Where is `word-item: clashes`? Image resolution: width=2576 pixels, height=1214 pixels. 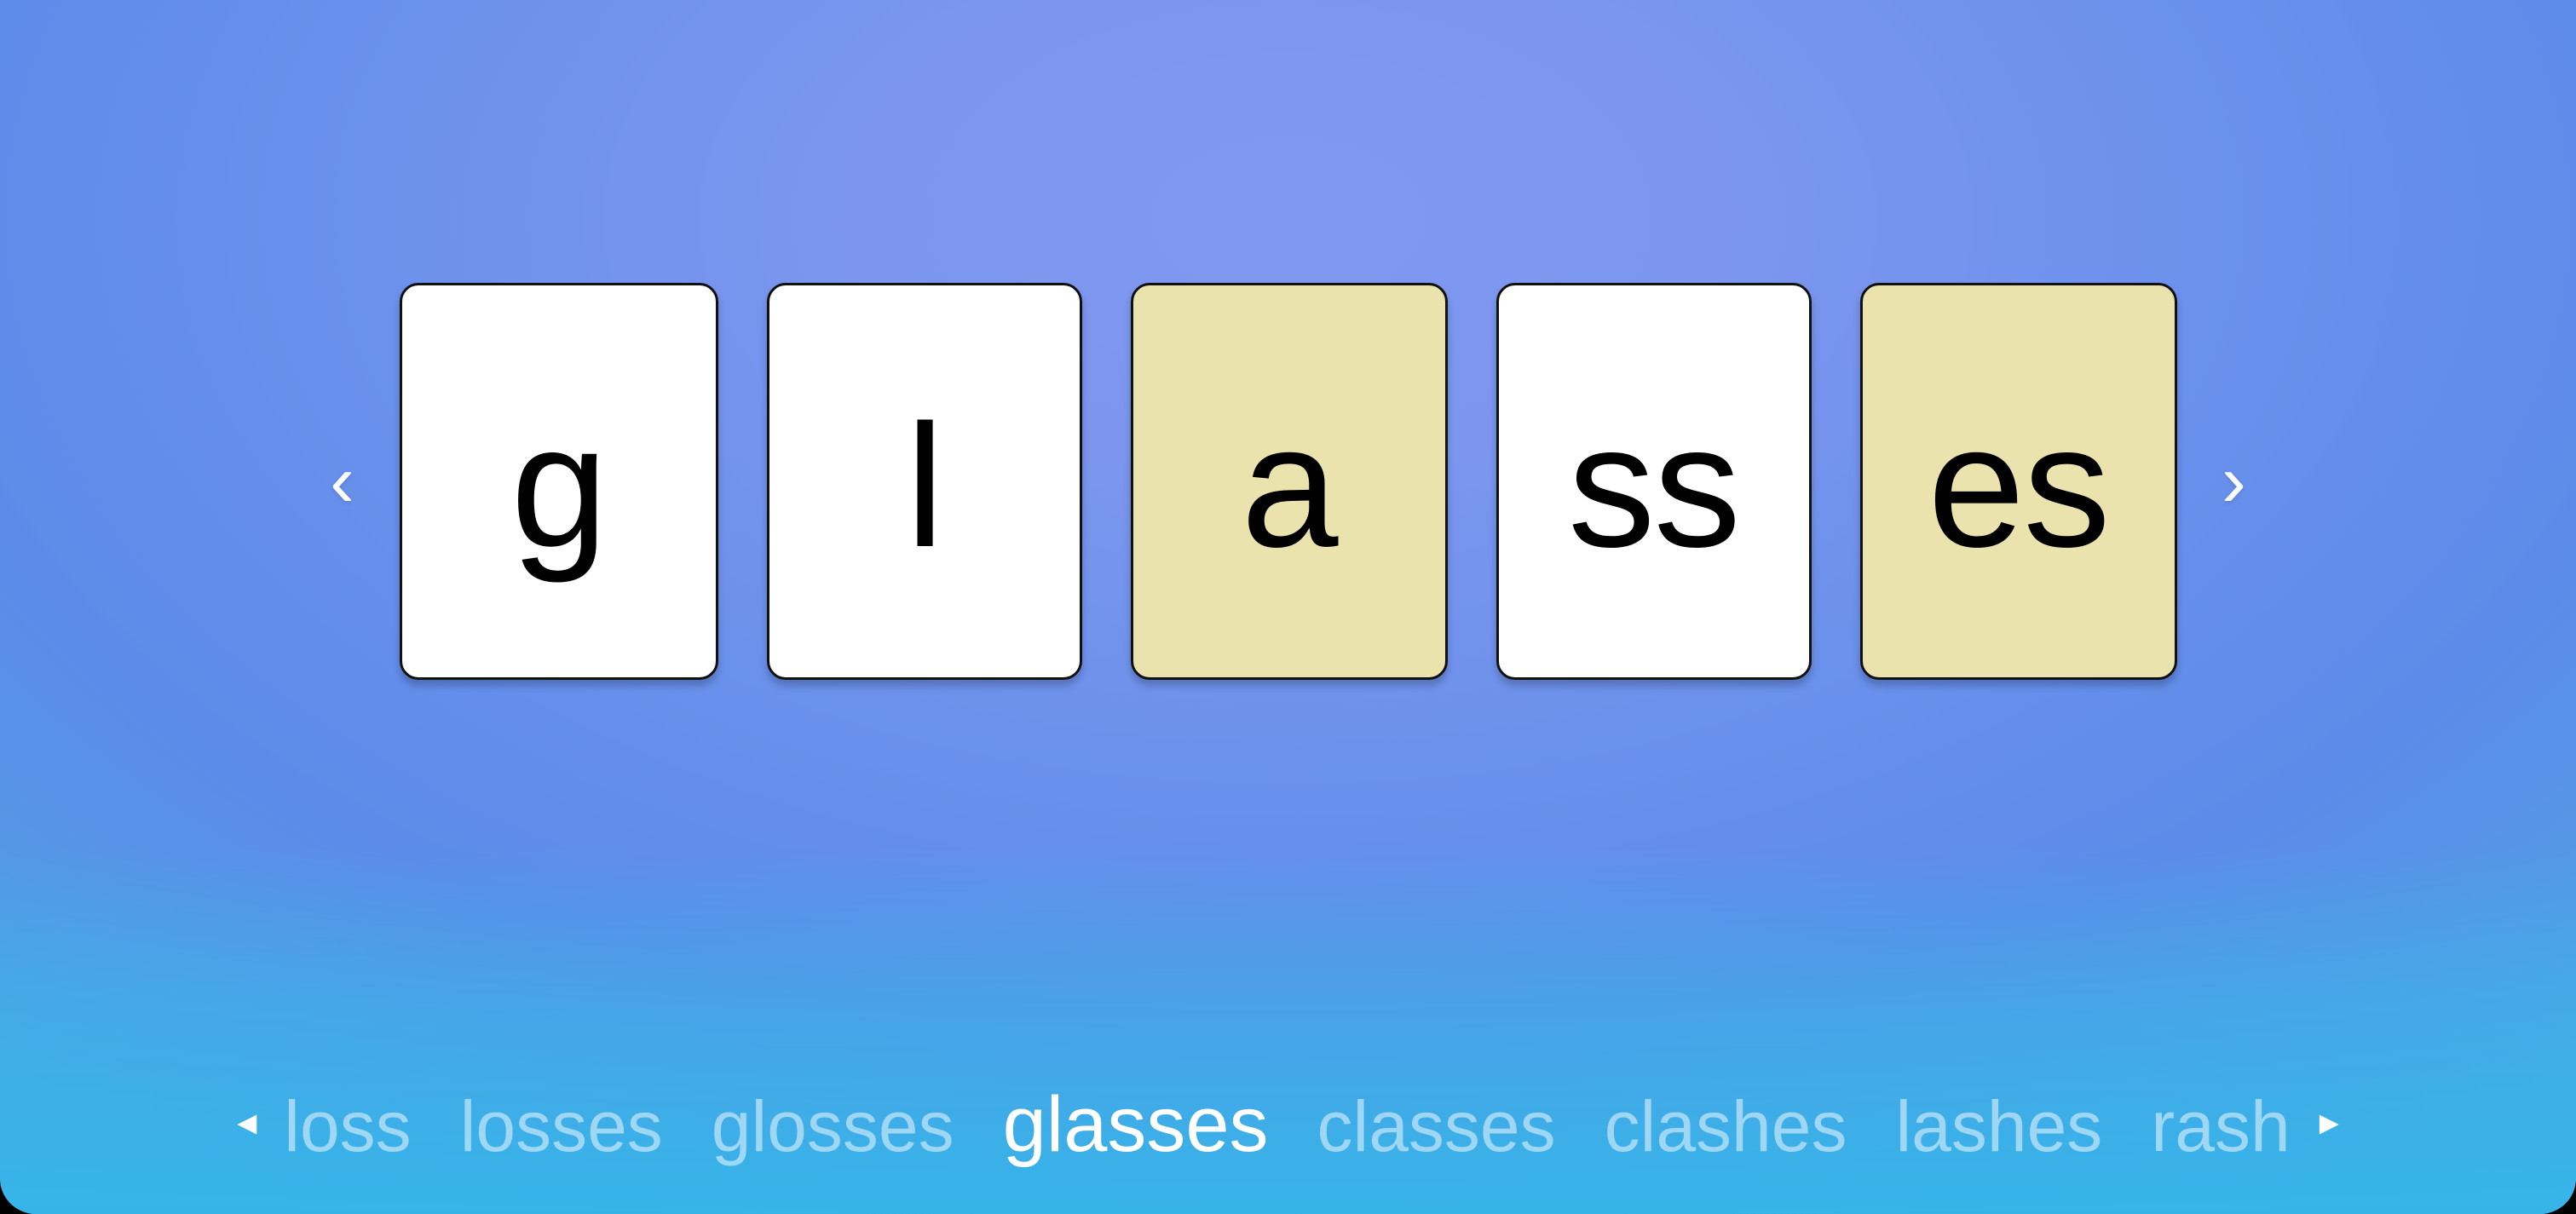
word-item: clashes is located at coordinates (1726, 1126).